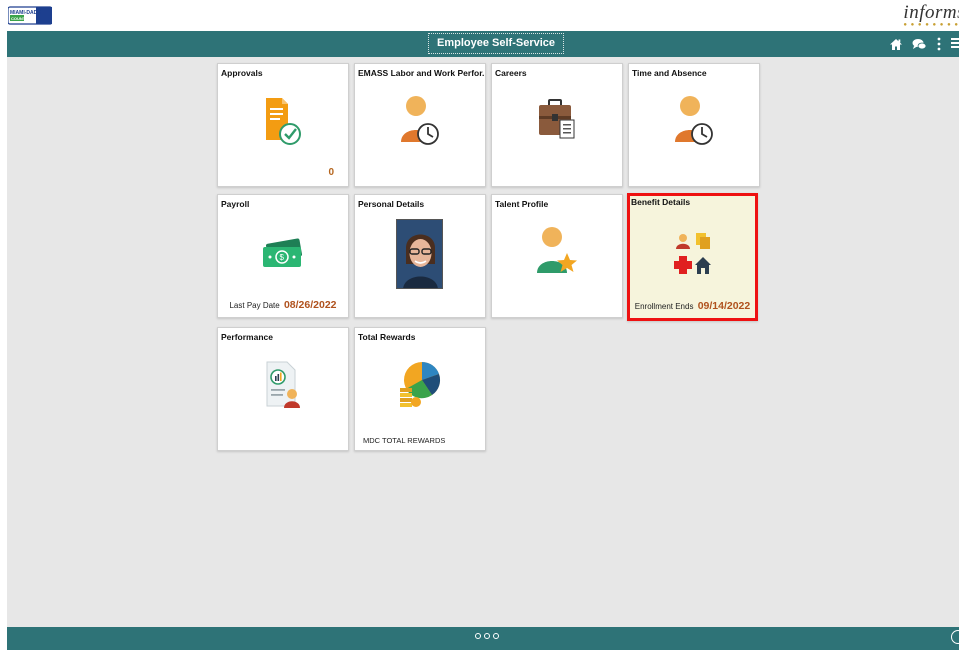  I want to click on tile-talent-profile: Talent Profile, so click(557, 256).